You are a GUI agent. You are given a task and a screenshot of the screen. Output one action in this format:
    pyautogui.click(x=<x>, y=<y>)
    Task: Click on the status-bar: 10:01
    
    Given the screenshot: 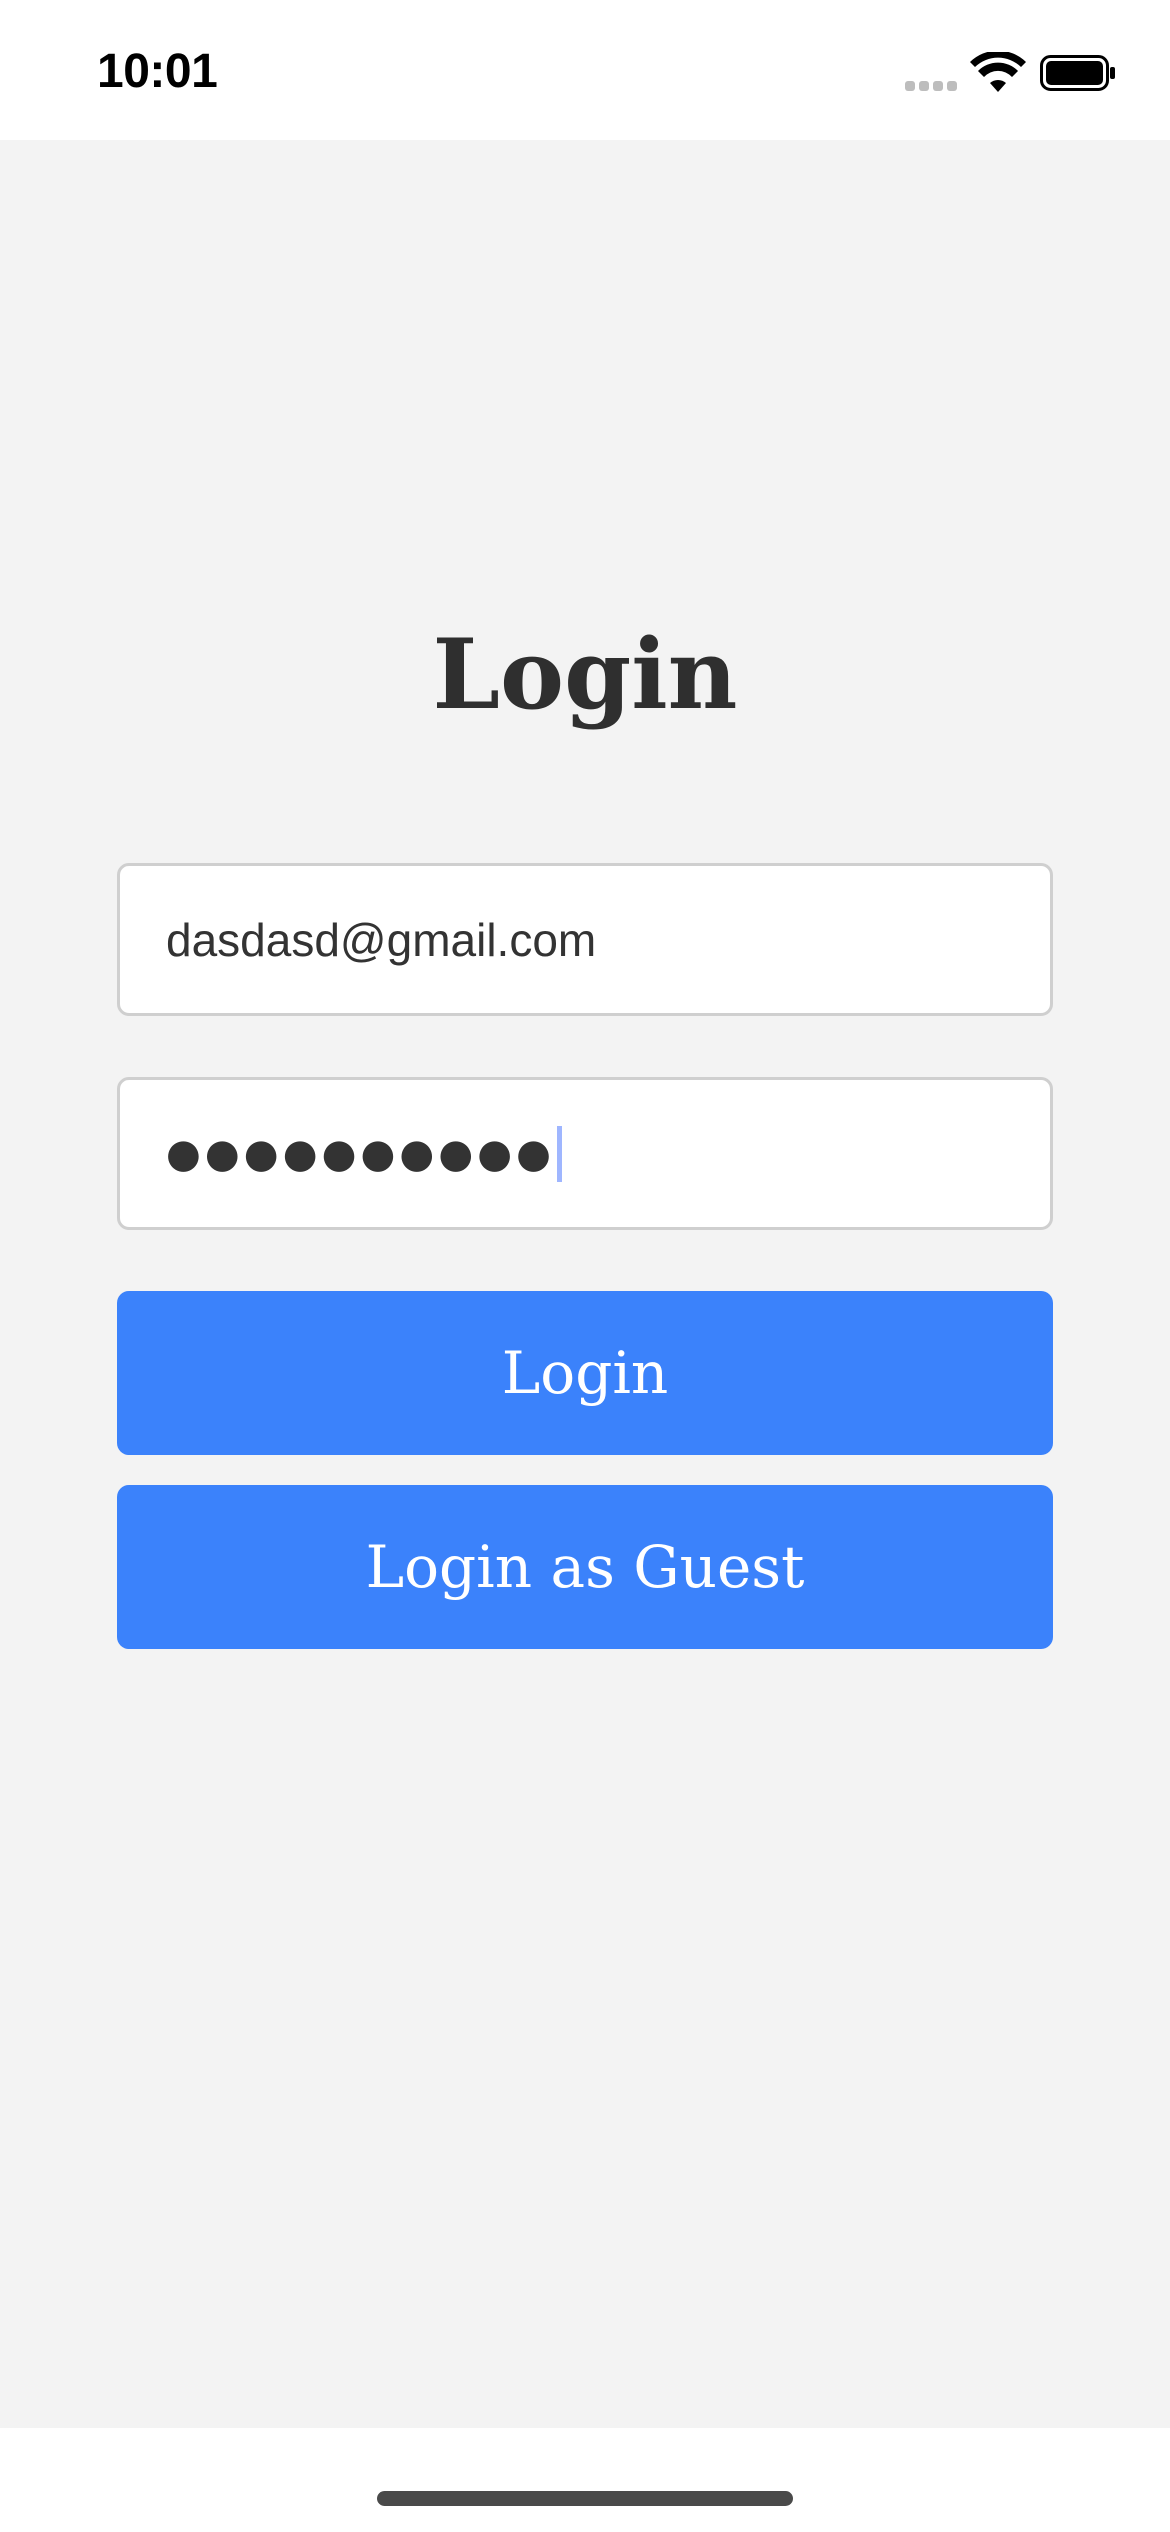 What is the action you would take?
    pyautogui.click(x=585, y=70)
    